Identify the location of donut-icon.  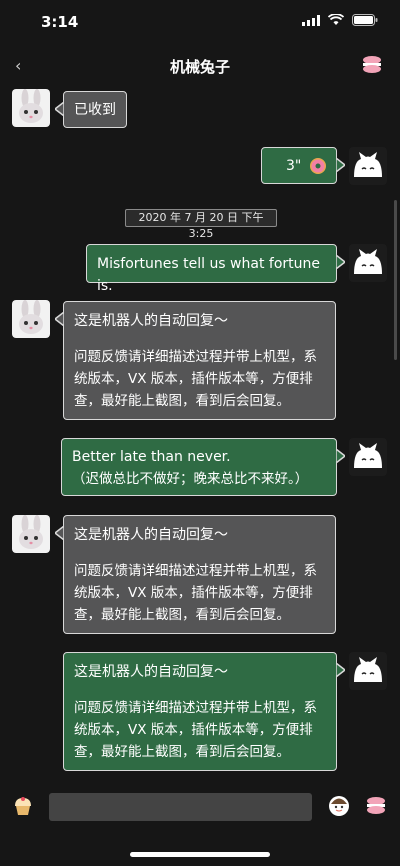
(318, 166).